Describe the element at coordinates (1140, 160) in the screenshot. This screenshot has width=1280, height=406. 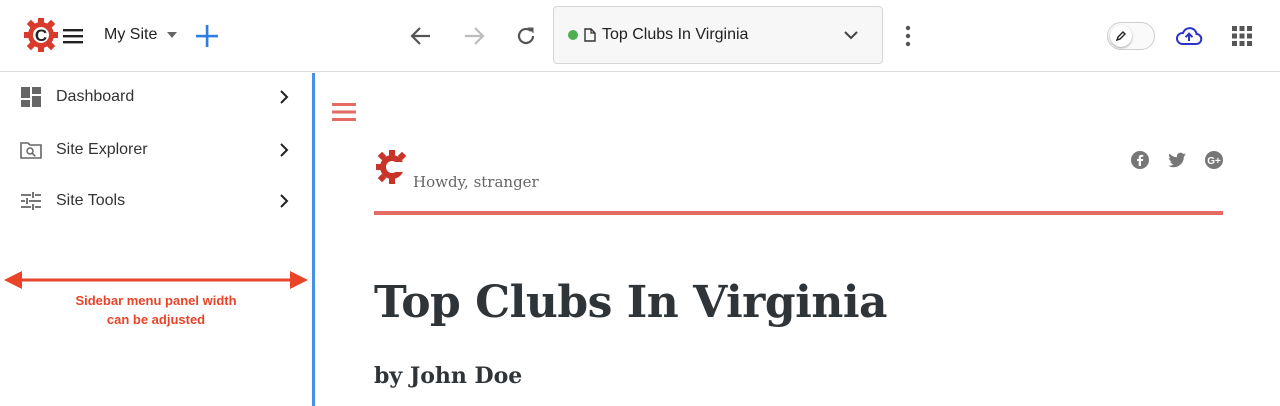
I see `facebook-icon` at that location.